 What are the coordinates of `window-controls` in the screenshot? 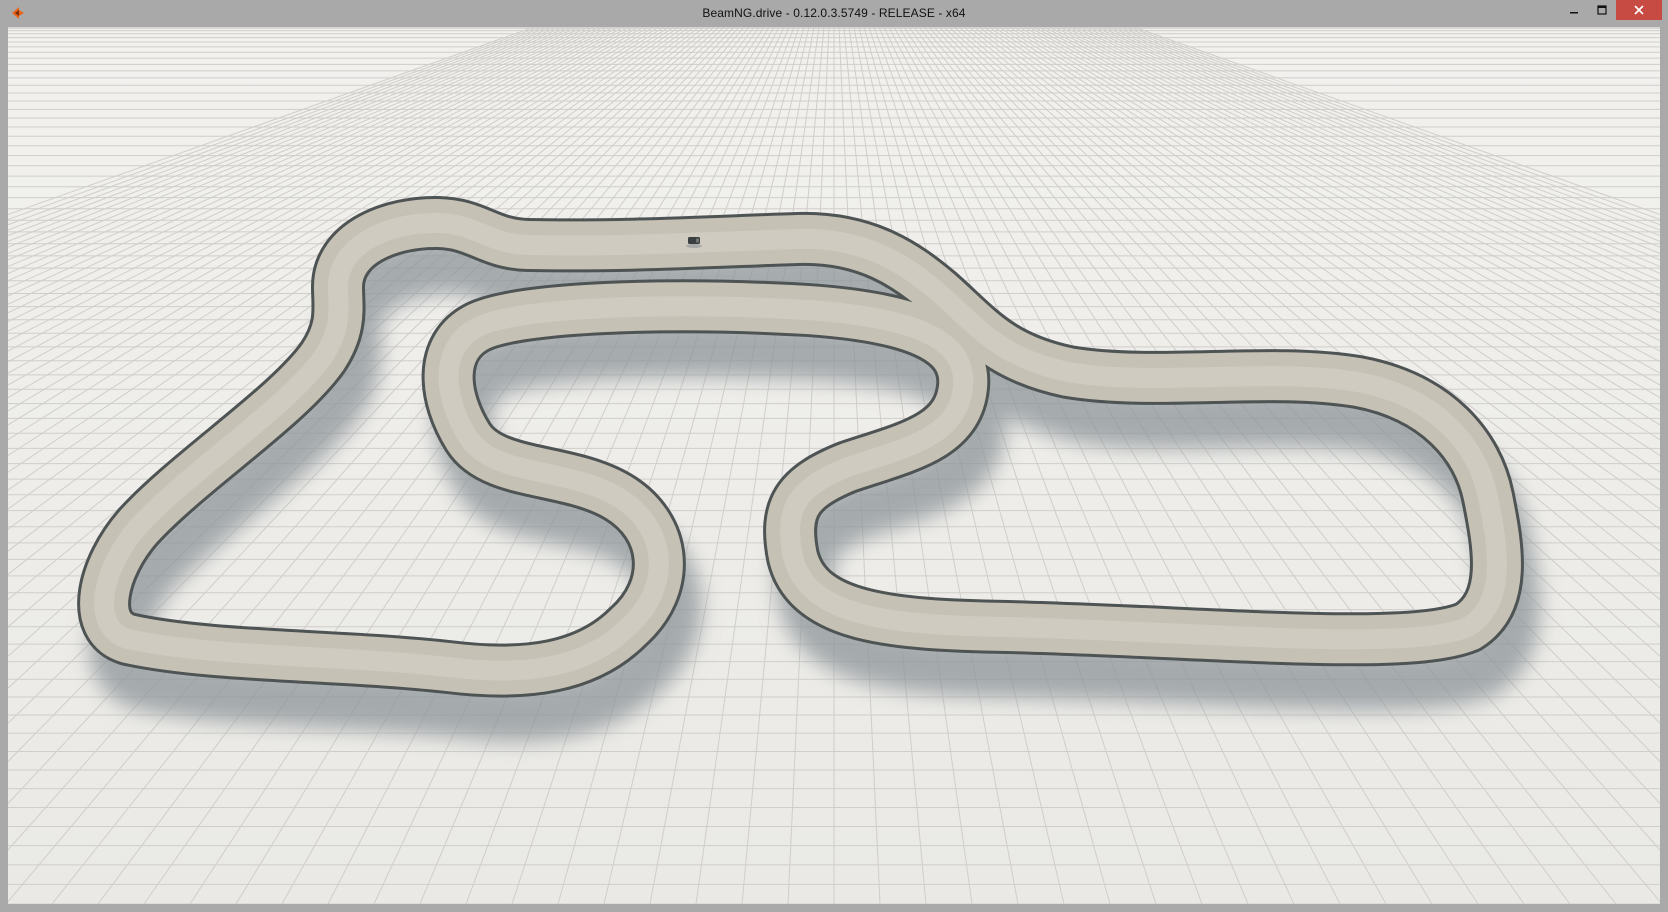 It's located at (1611, 11).